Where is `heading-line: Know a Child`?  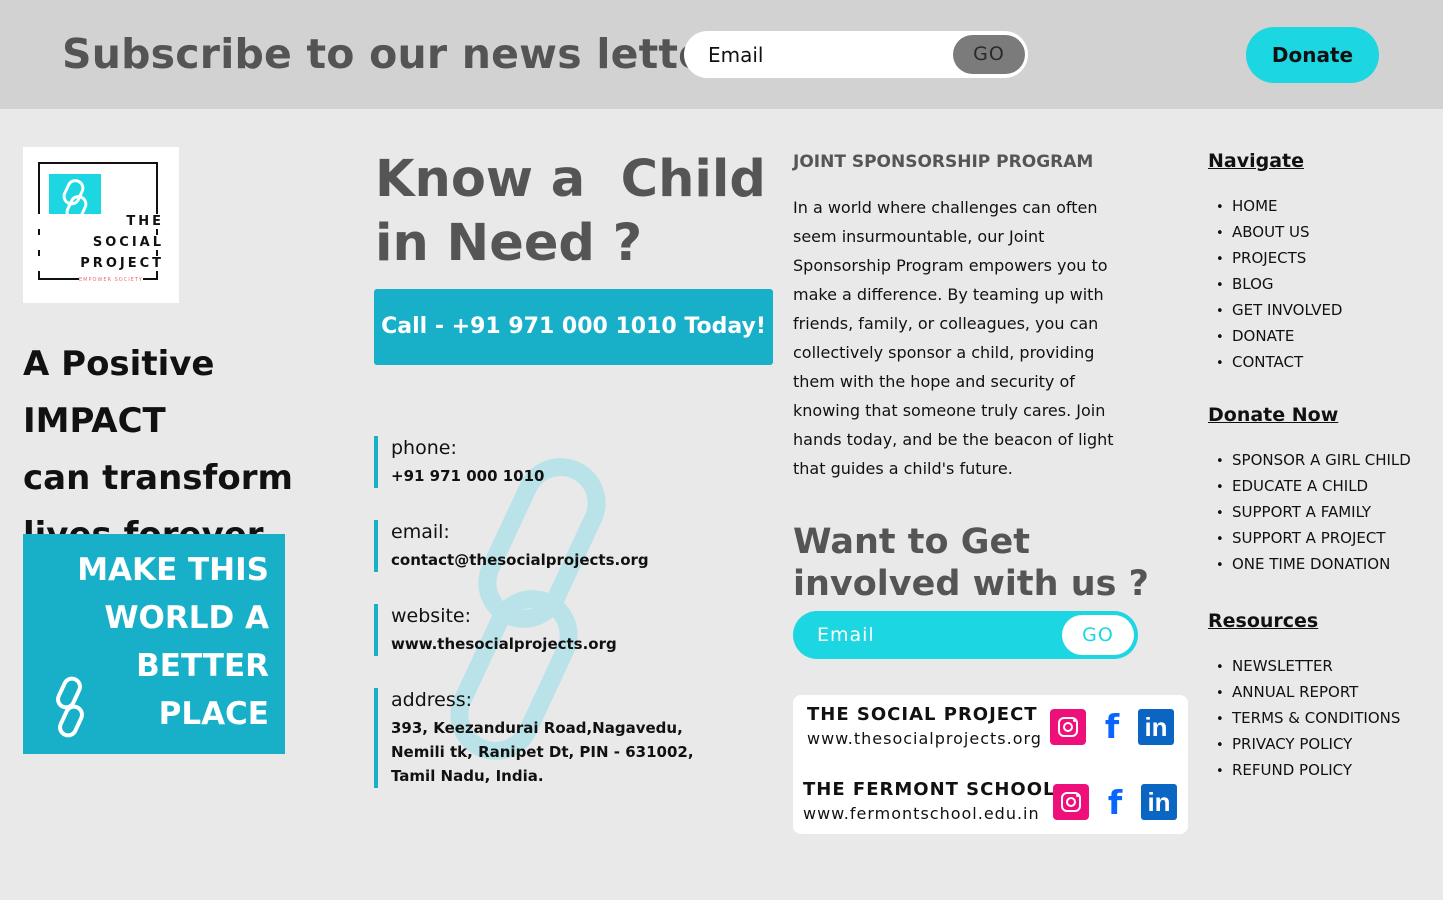
heading-line: Know a Child is located at coordinates (570, 179).